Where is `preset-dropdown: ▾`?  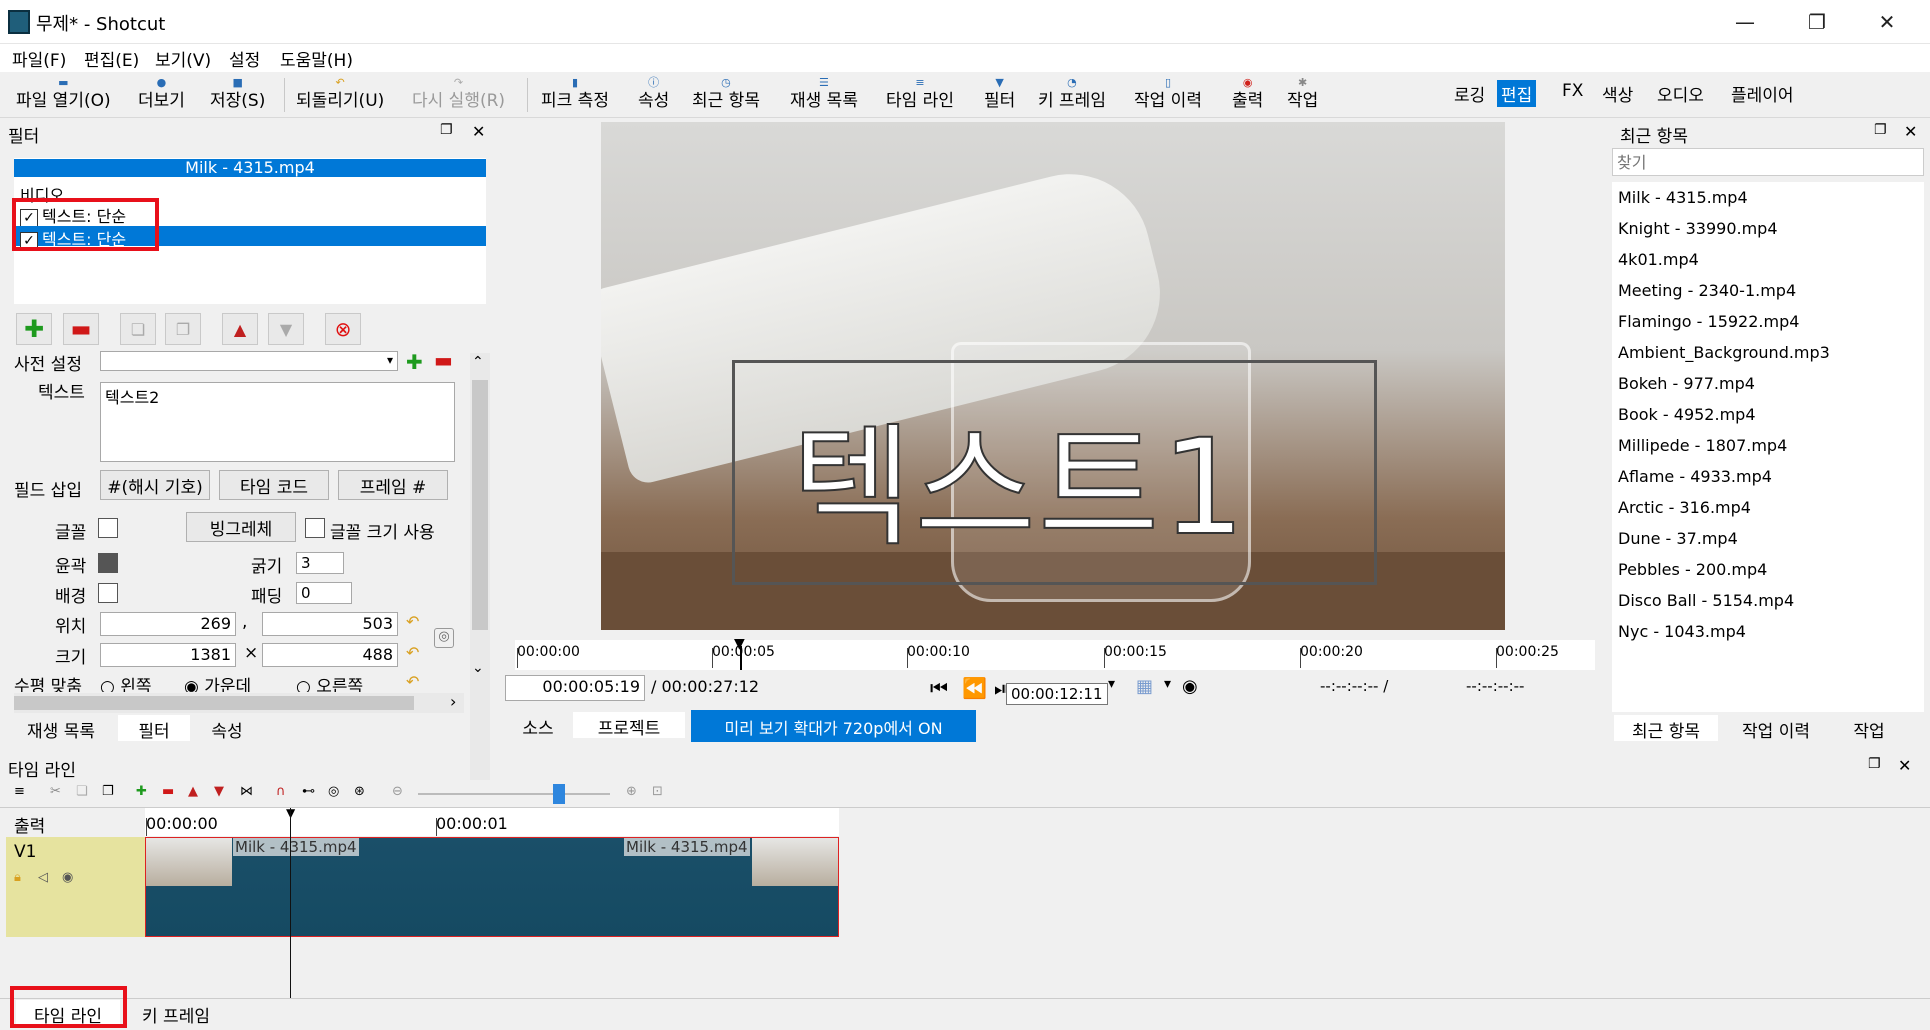 preset-dropdown: ▾ is located at coordinates (249, 361).